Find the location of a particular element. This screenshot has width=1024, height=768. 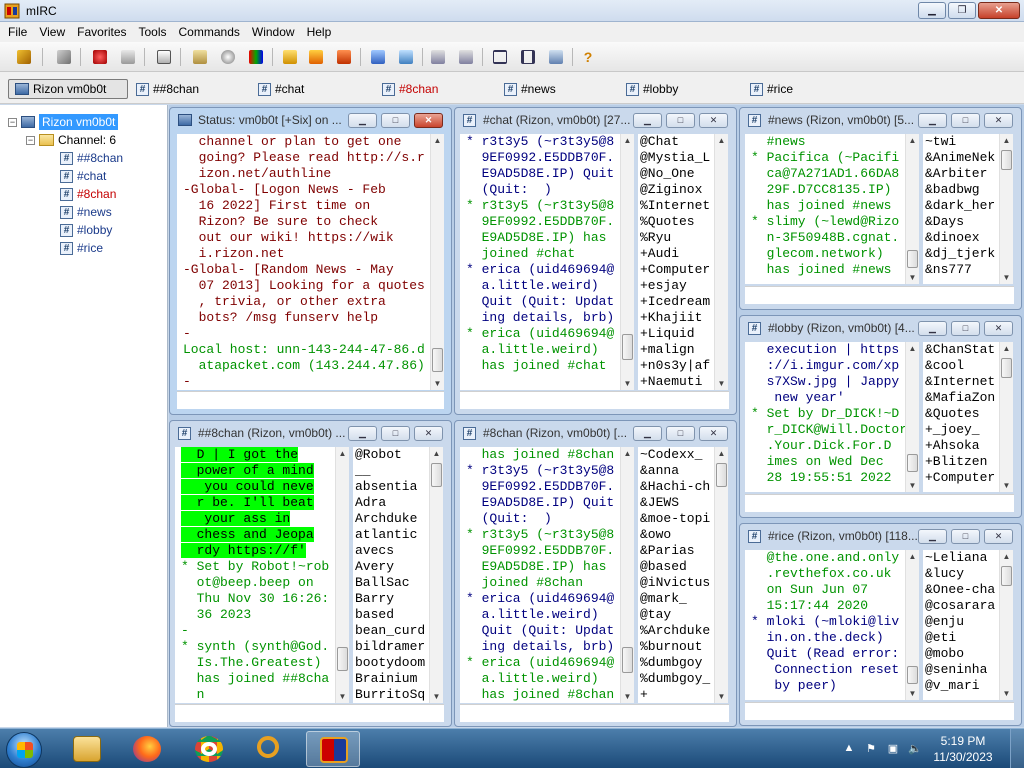

nick-list-item: &MafiaZon is located at coordinates (962, 398).